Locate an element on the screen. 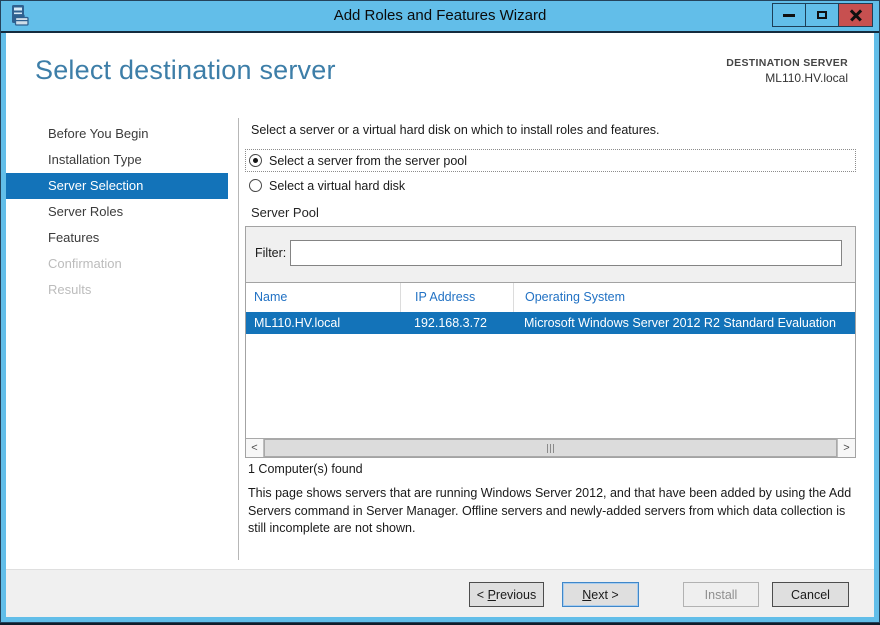 This screenshot has height=625, width=880. horizontal-scrollbar: < > is located at coordinates (550, 447).